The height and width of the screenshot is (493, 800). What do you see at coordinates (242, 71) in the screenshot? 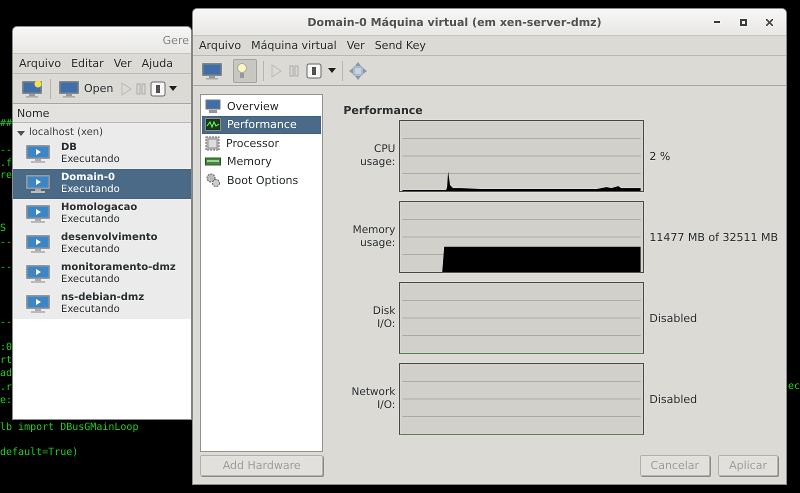
I see `lightbulb-icon` at bounding box center [242, 71].